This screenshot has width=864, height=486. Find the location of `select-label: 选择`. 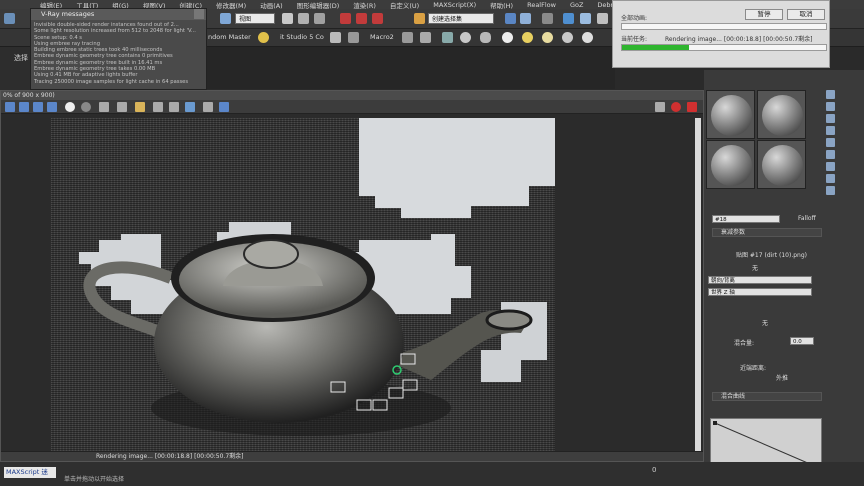

select-label: 选择 is located at coordinates (21, 58).